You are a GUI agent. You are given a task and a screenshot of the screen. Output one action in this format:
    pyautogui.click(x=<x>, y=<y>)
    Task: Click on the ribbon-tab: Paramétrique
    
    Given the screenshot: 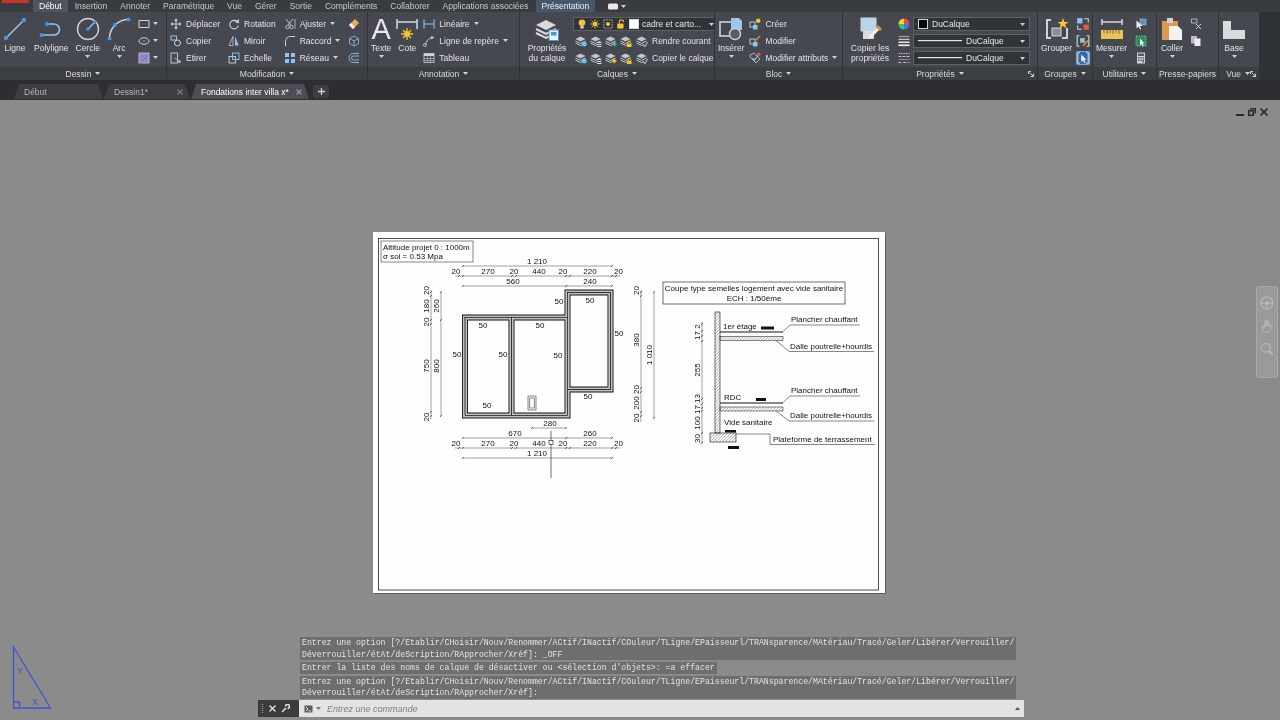 What is the action you would take?
    pyautogui.click(x=189, y=6)
    